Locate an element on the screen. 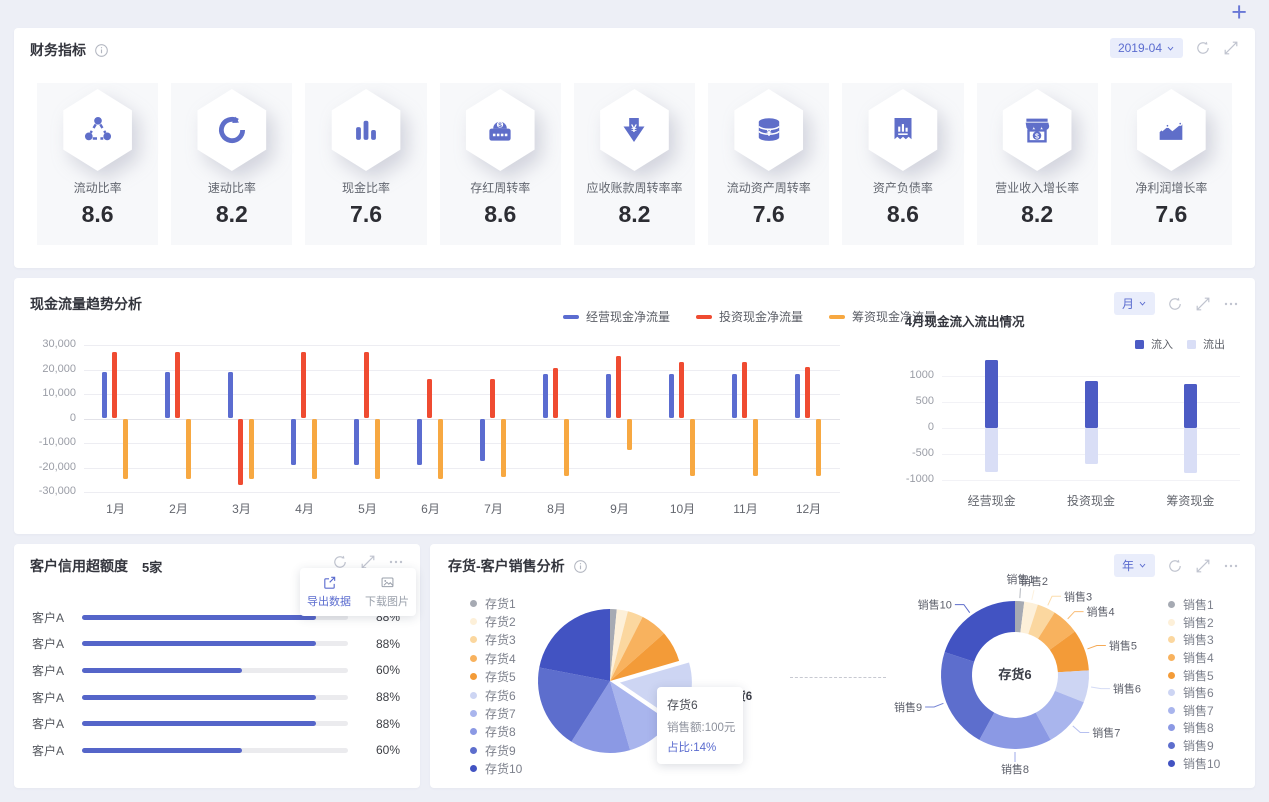 The image size is (1269, 802). legend-item: 存货10 is located at coordinates (496, 769).